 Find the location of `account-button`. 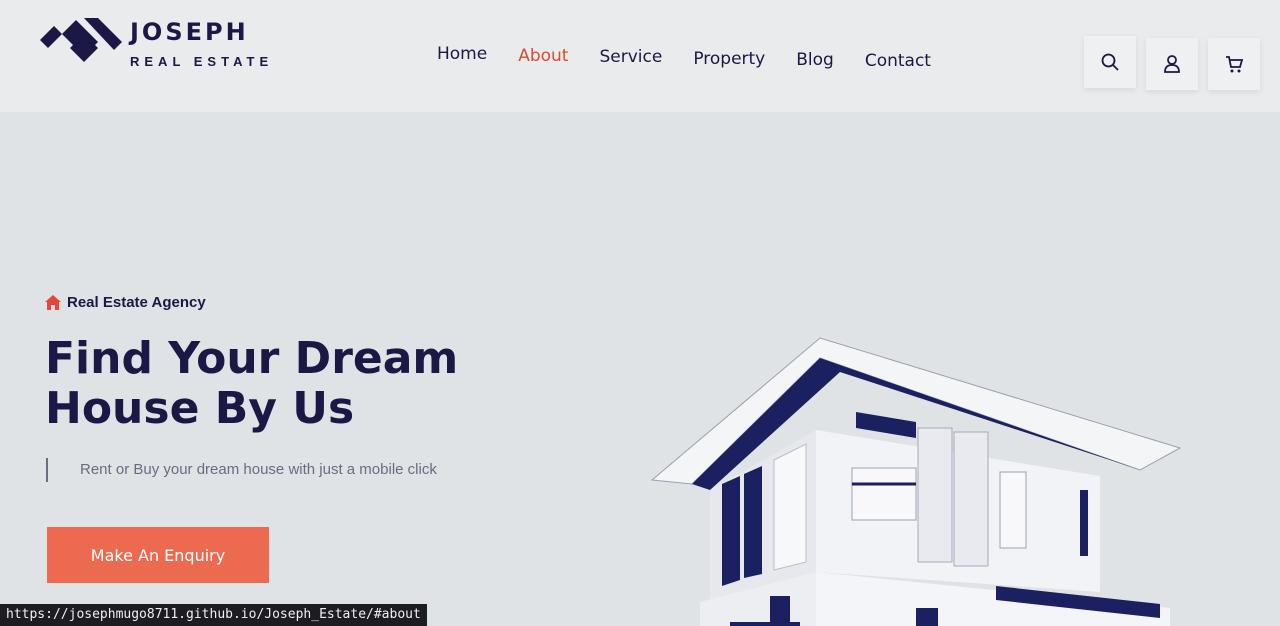

account-button is located at coordinates (1172, 64).